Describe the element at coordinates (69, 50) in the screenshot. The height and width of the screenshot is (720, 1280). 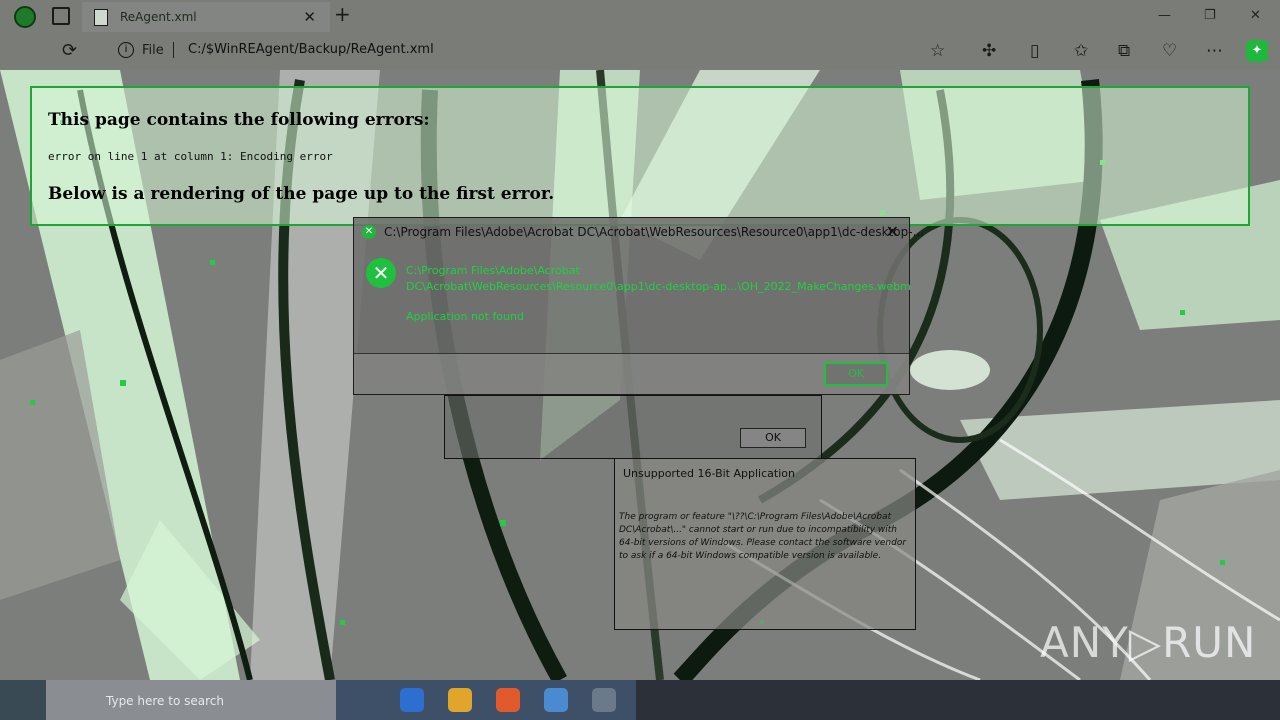
I see `reload-icon: ⟳` at that location.